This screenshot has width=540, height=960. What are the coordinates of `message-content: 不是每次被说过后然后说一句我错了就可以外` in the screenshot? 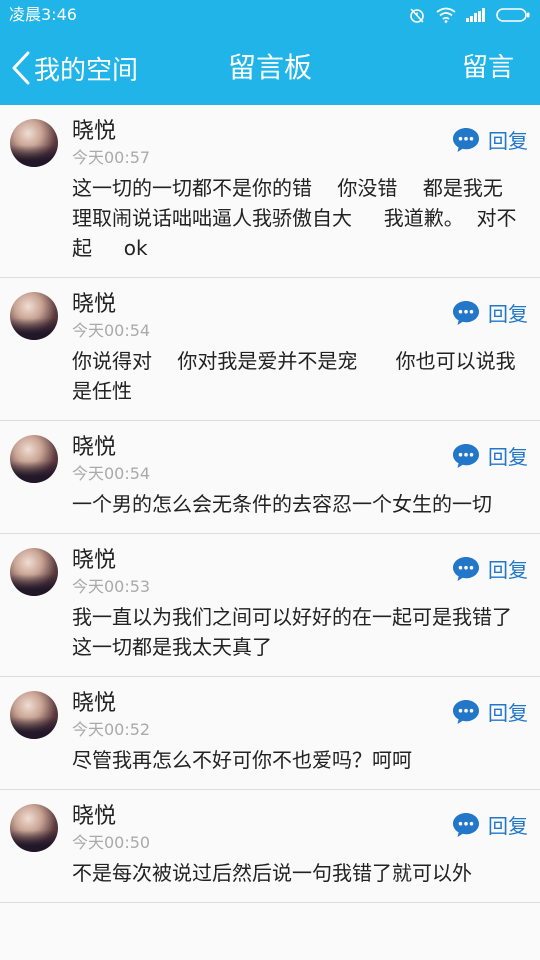 It's located at (272, 873).